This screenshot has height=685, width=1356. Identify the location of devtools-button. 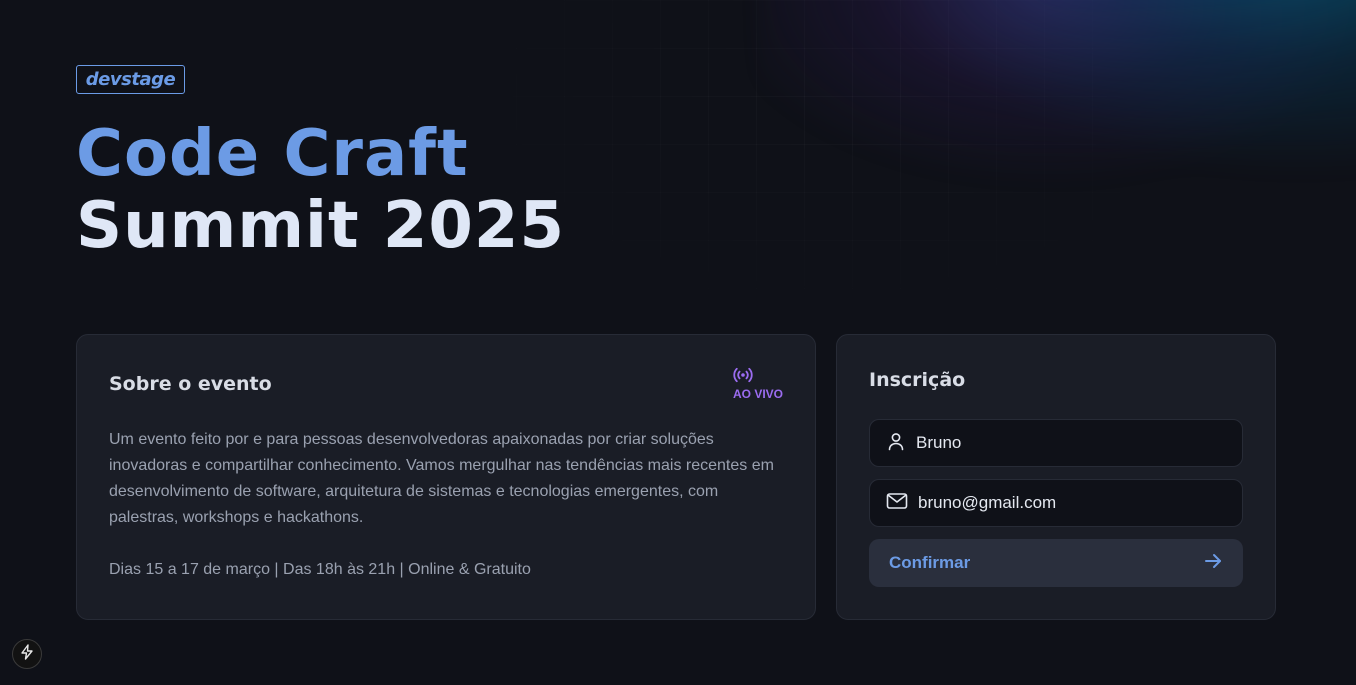
(27, 654).